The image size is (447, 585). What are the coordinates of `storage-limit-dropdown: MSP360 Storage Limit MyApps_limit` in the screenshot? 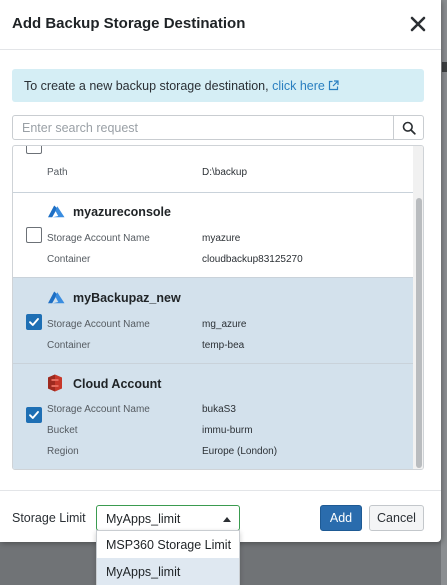 It's located at (168, 557).